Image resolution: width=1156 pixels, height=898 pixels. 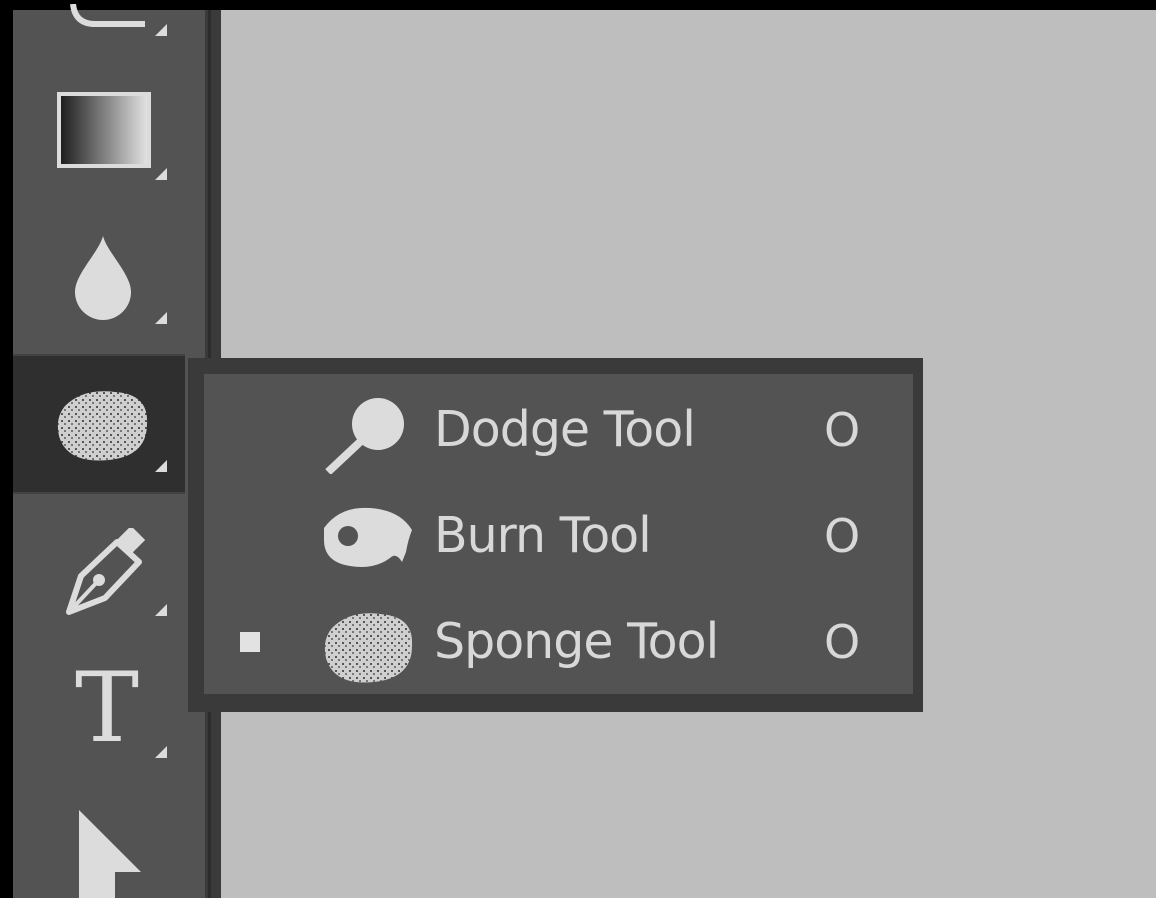 What do you see at coordinates (565, 429) in the screenshot?
I see `menu-item-label: Dodge Tool` at bounding box center [565, 429].